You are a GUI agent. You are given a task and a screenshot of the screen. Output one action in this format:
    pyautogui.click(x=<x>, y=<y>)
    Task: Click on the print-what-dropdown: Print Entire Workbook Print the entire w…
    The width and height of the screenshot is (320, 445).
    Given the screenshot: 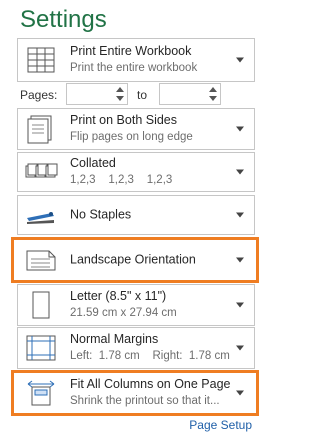 What is the action you would take?
    pyautogui.click(x=136, y=60)
    